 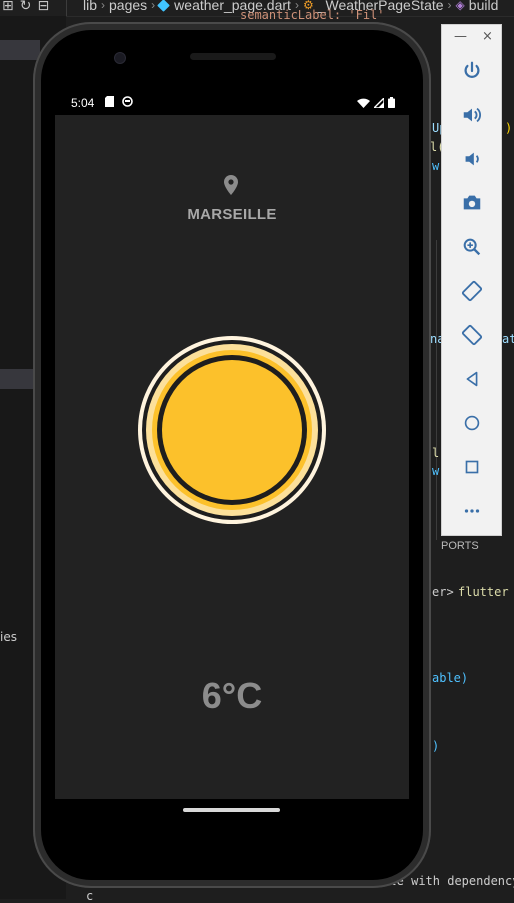 I want to click on method-icon: ◈, so click(x=460, y=6).